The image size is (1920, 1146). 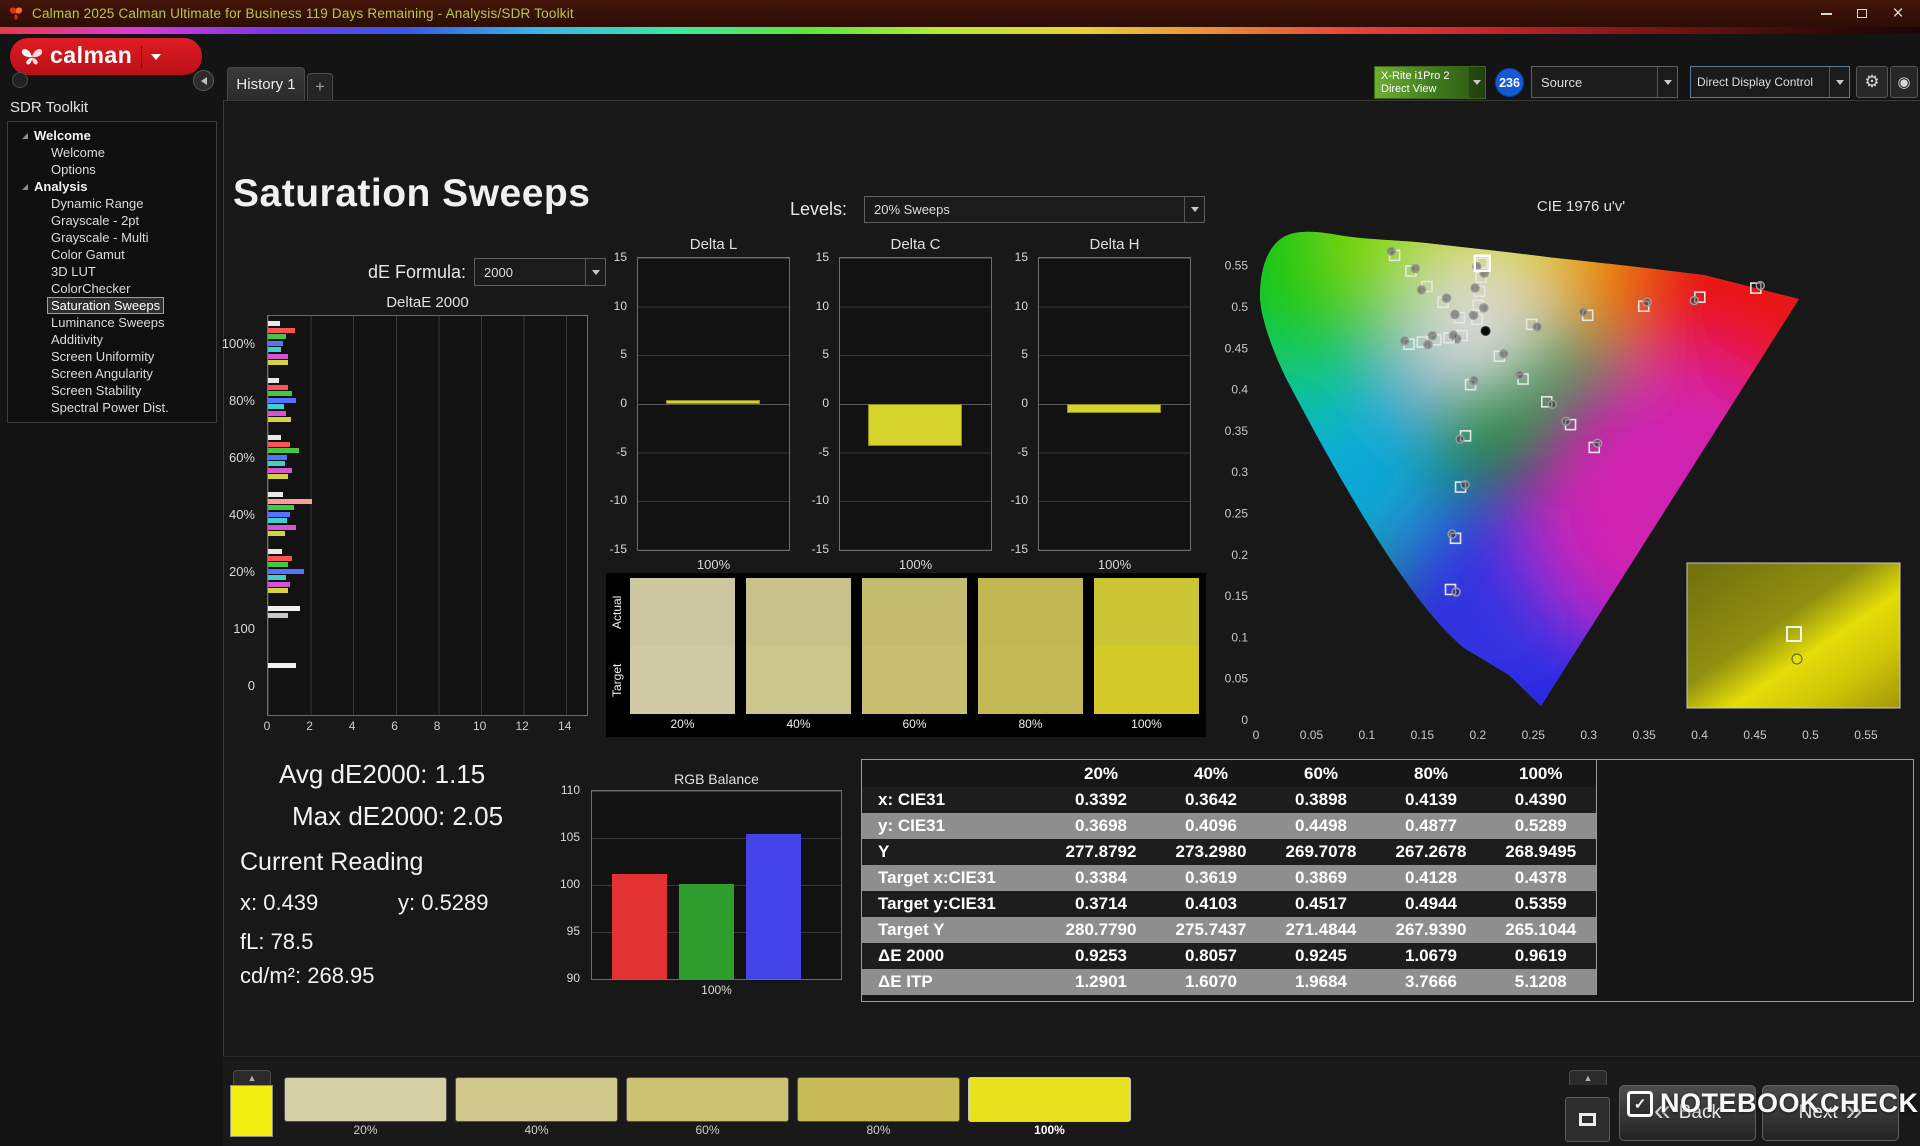 What do you see at coordinates (1101, 825) in the screenshot?
I see `table-cell: 0.3698` at bounding box center [1101, 825].